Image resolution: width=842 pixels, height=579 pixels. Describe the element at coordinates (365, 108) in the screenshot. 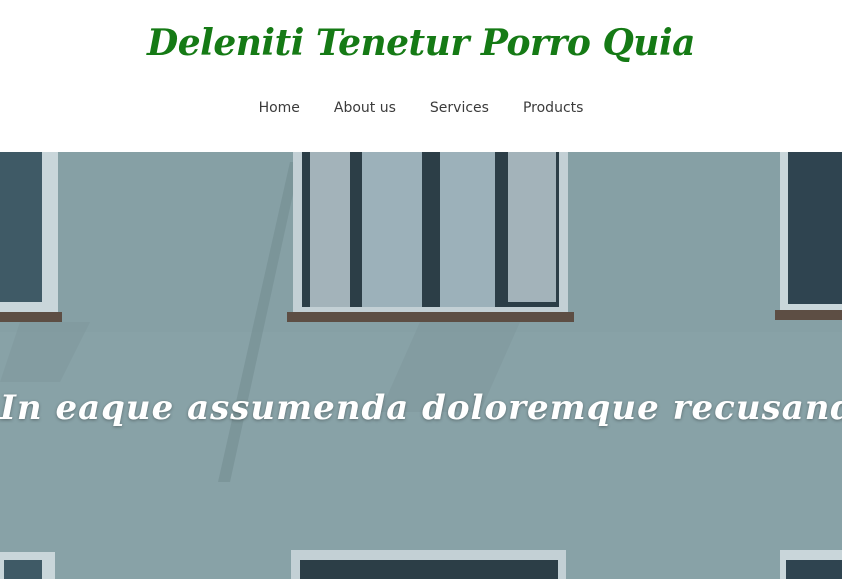

I see `nav-item-about-us: About us` at that location.